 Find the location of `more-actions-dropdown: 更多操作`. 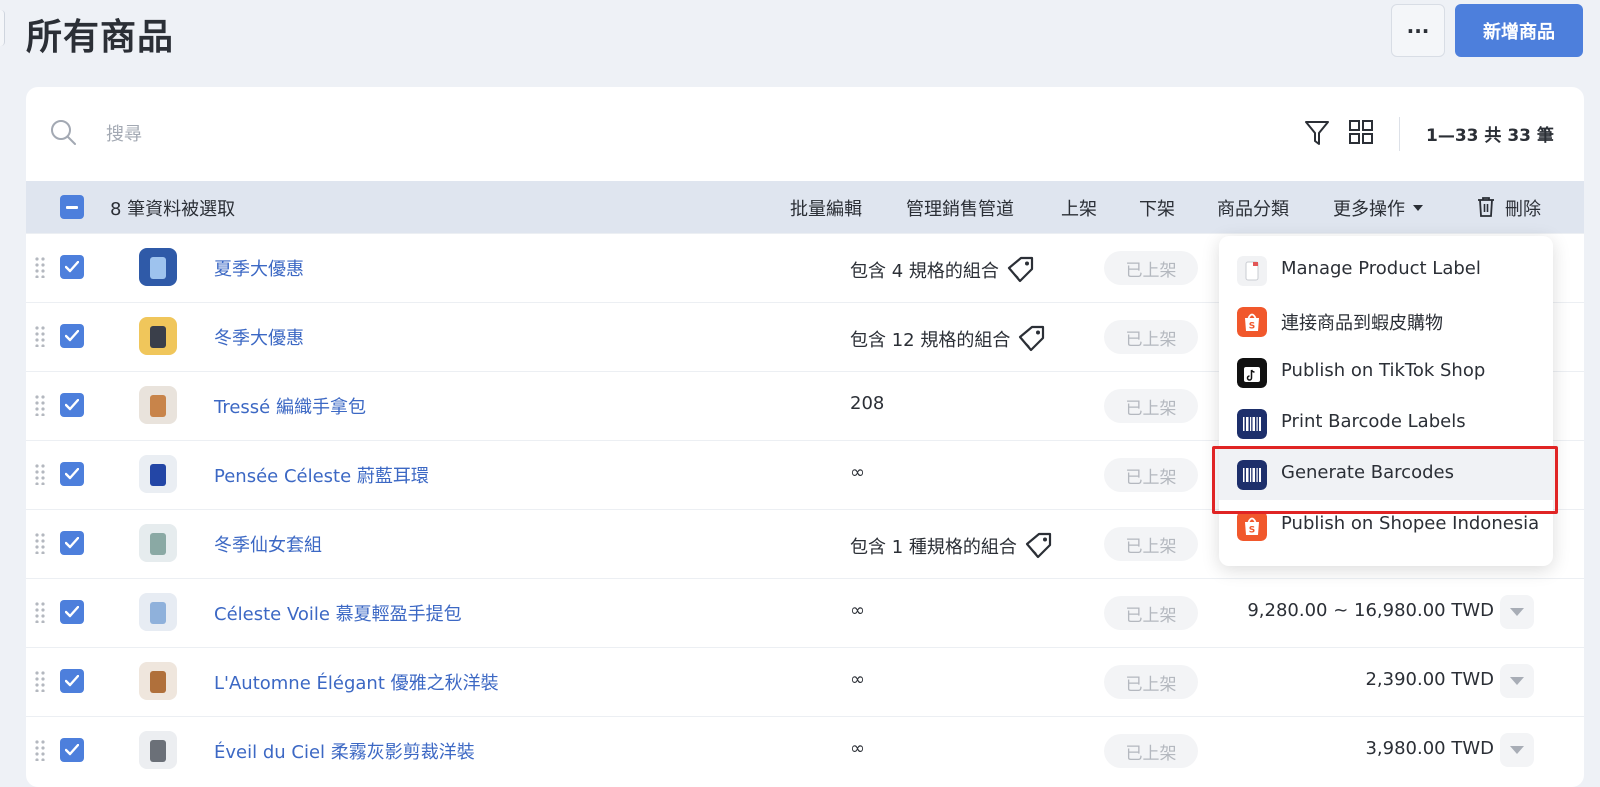

more-actions-dropdown: 更多操作 is located at coordinates (1378, 208).